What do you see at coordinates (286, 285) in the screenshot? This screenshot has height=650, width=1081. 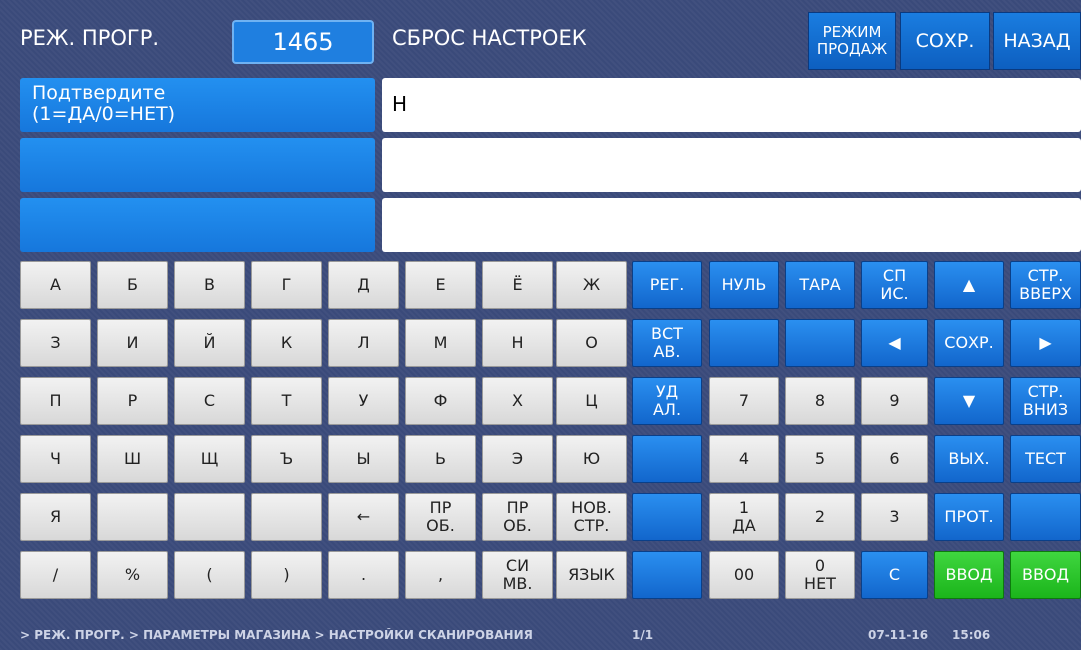 I see `key-0-3: Г` at bounding box center [286, 285].